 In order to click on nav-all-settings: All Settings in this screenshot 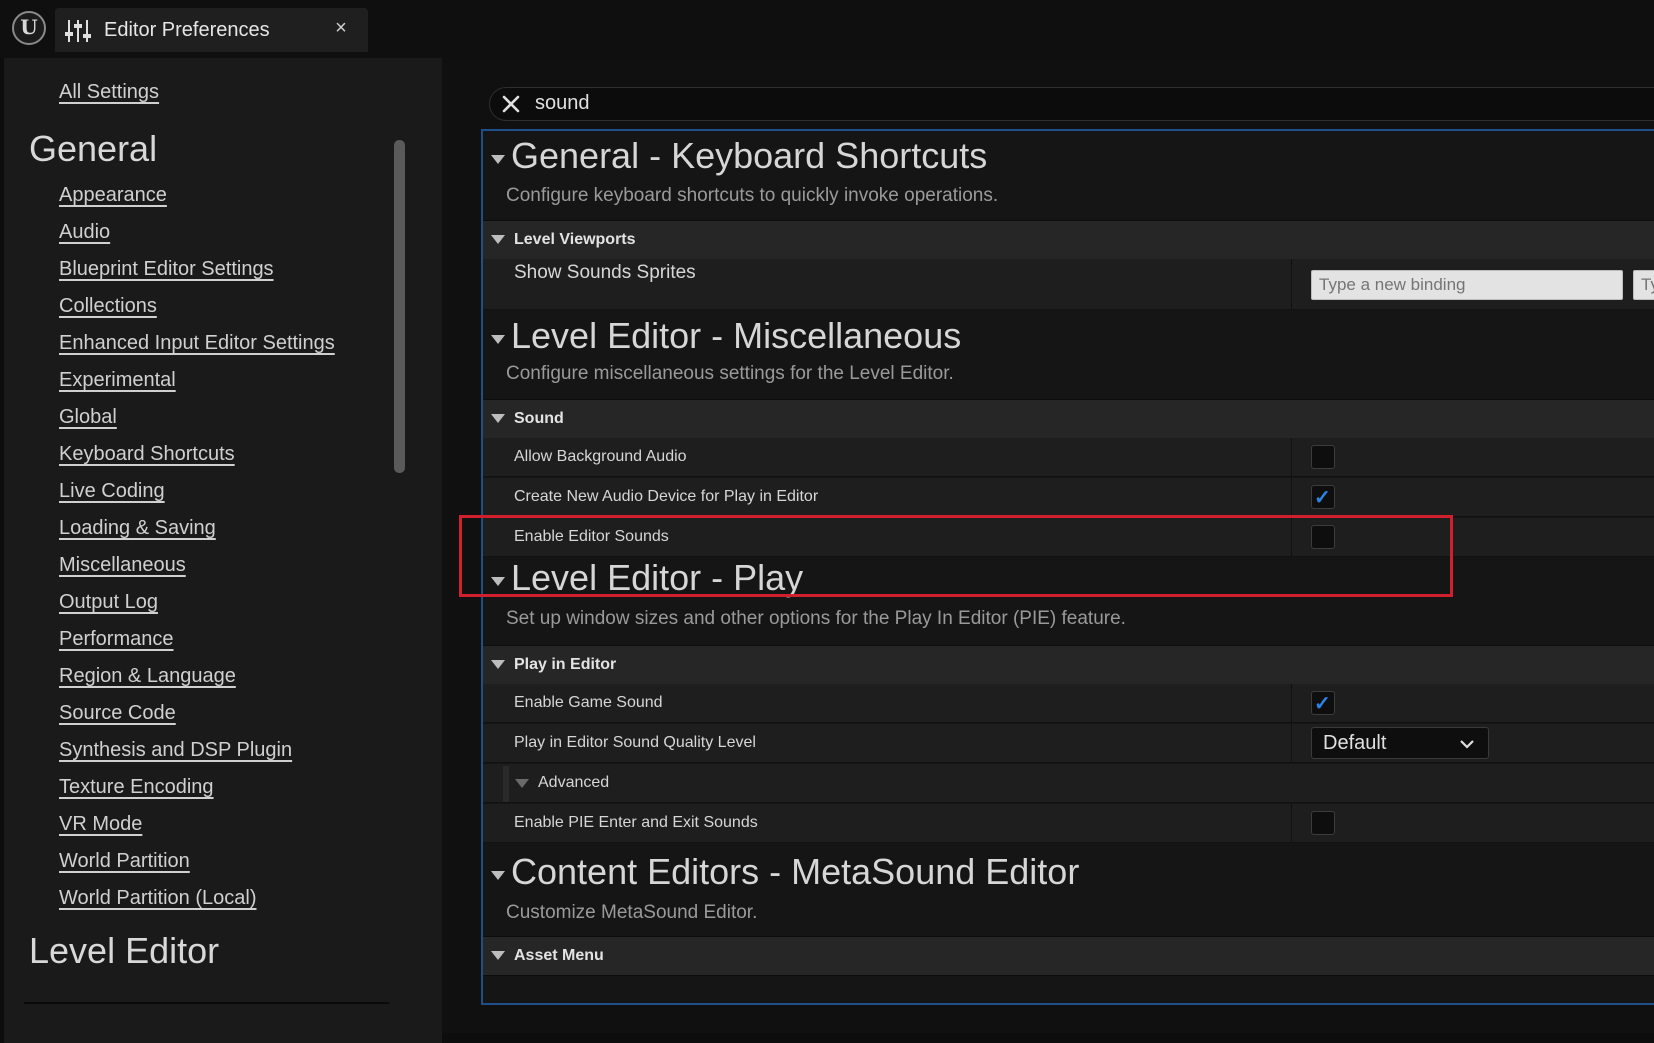, I will do `click(109, 92)`.